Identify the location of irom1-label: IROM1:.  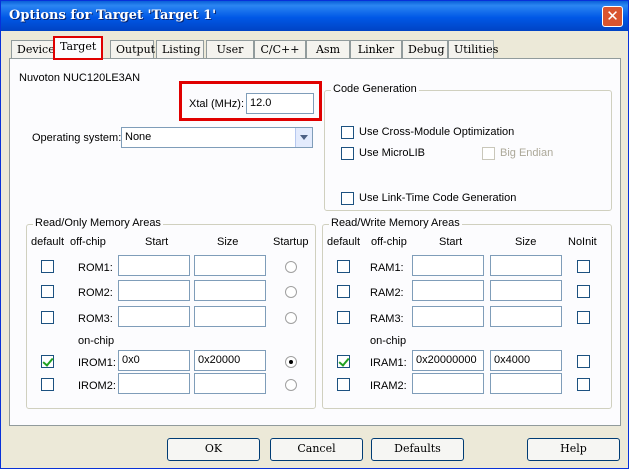
(97, 363).